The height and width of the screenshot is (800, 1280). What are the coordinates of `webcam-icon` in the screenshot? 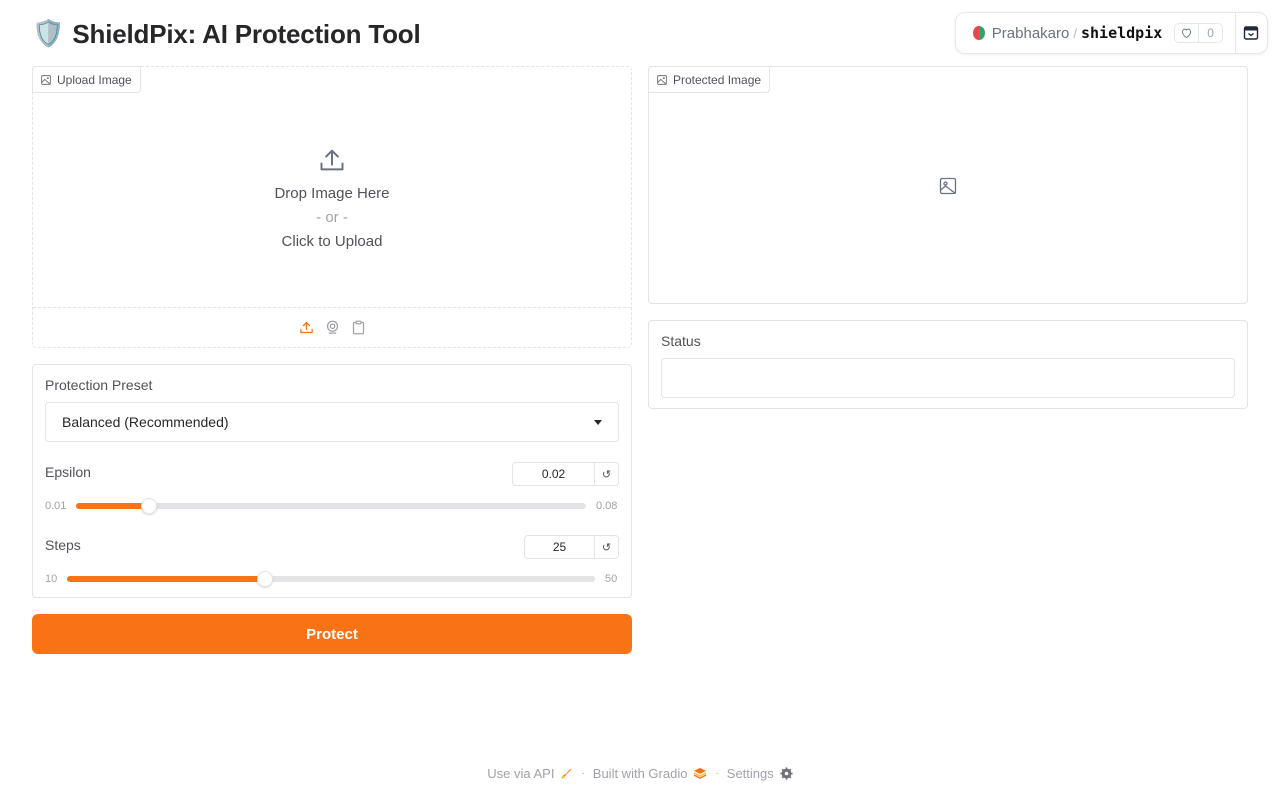 It's located at (332, 327).